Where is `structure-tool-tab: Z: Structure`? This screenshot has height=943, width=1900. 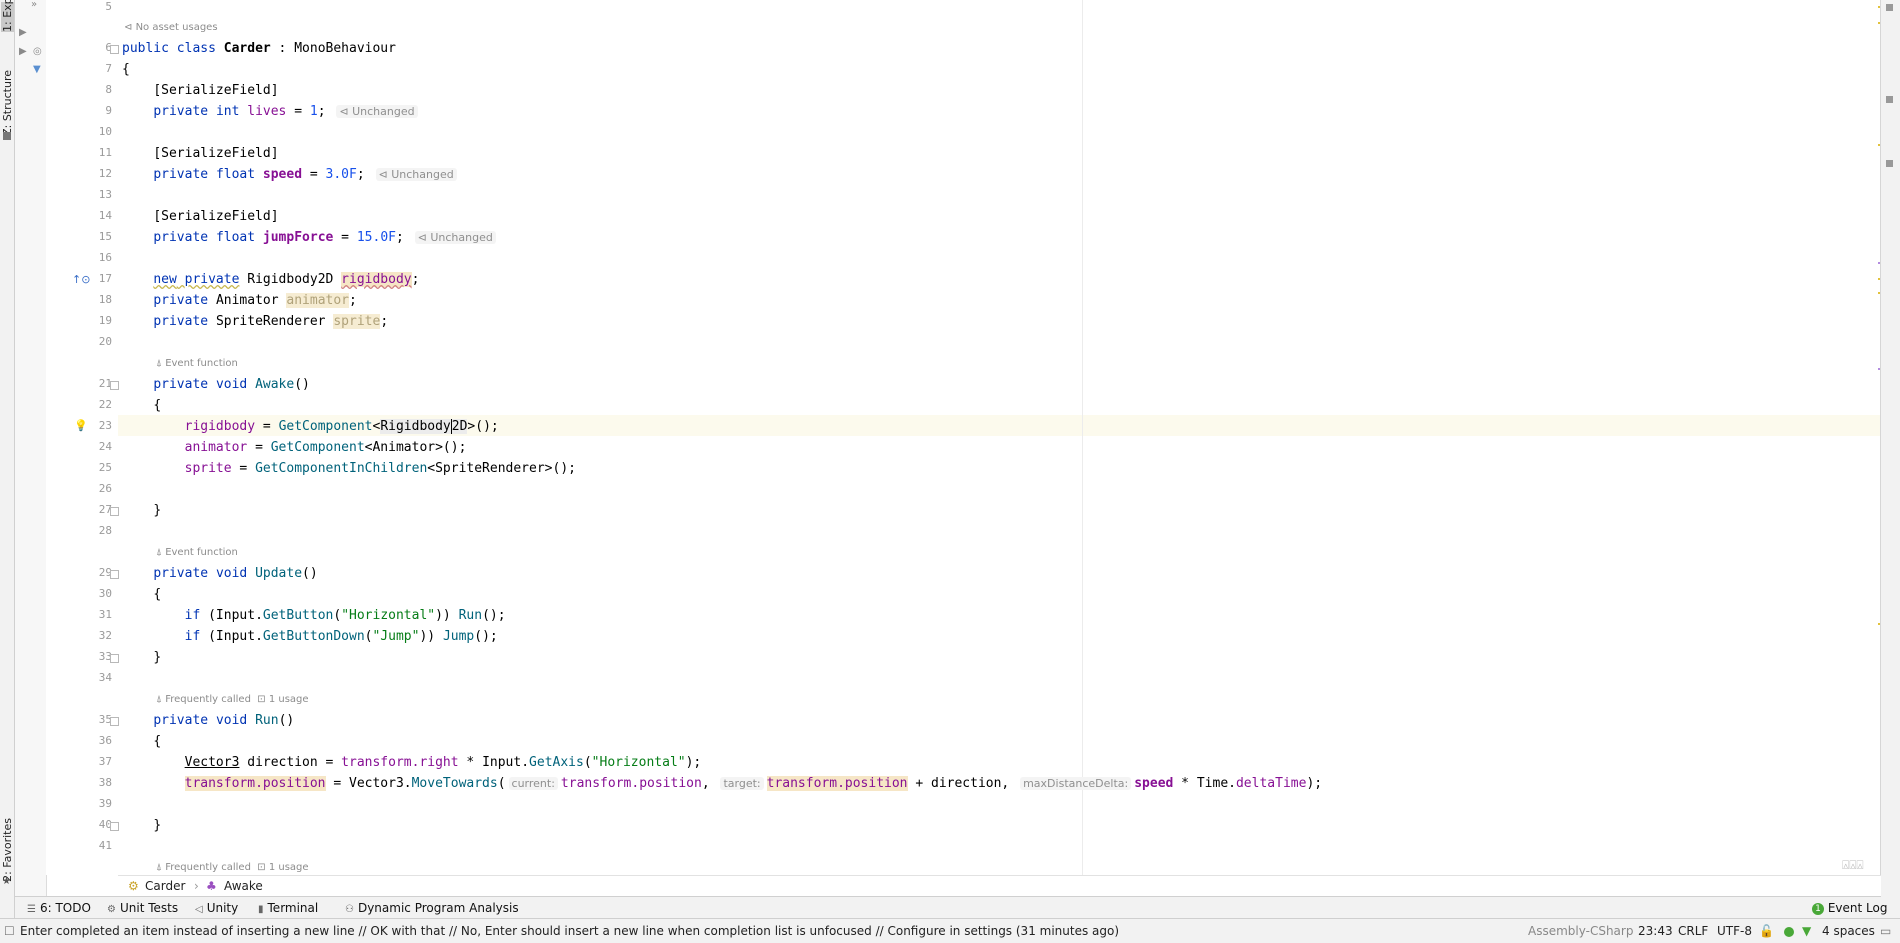 structure-tool-tab: Z: Structure is located at coordinates (7, 103).